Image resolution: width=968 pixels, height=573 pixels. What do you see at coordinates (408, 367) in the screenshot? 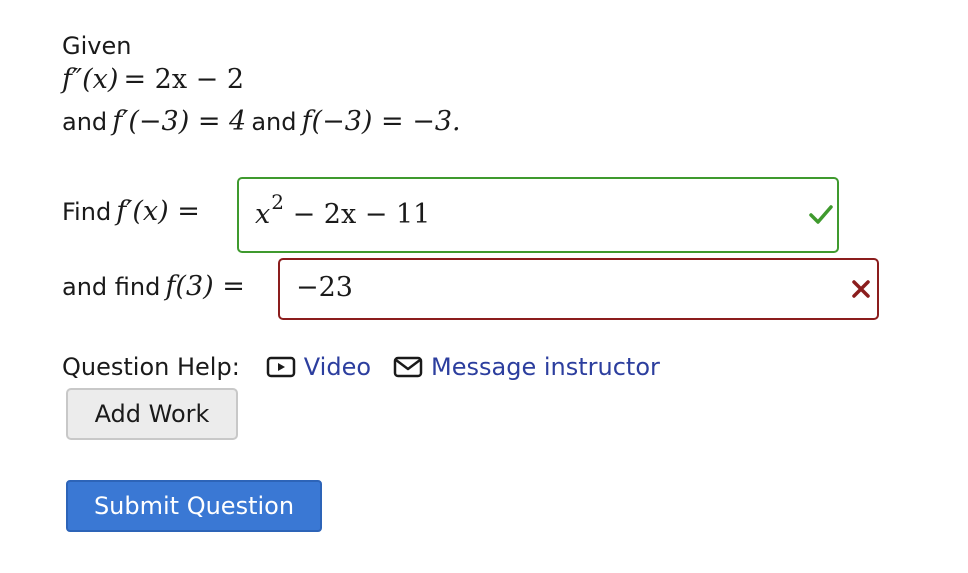
I see `envelope-icon` at bounding box center [408, 367].